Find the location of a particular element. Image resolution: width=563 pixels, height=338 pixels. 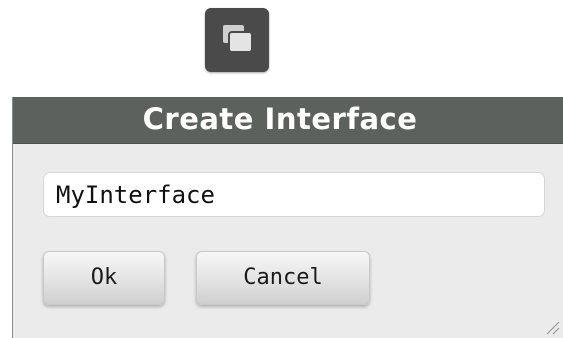

cancel-button: Cancel is located at coordinates (283, 278).